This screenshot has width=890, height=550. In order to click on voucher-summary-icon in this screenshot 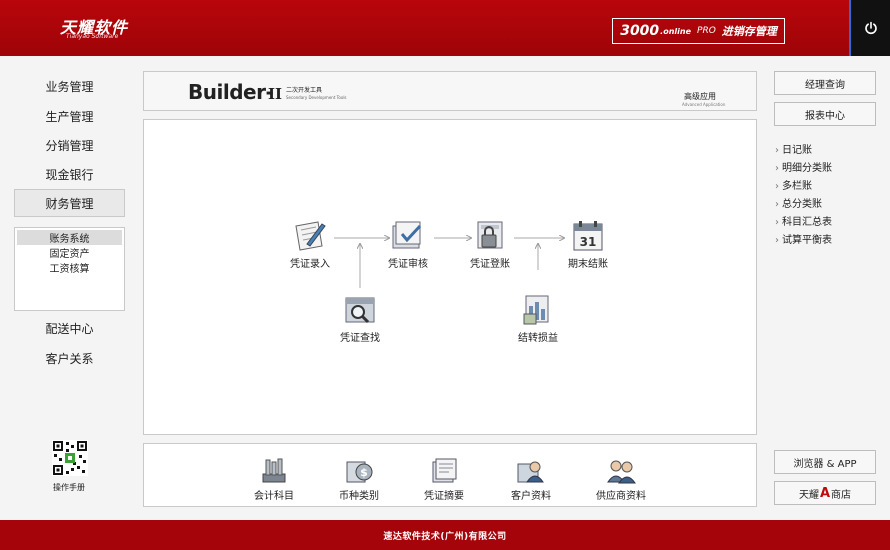, I will do `click(444, 470)`.